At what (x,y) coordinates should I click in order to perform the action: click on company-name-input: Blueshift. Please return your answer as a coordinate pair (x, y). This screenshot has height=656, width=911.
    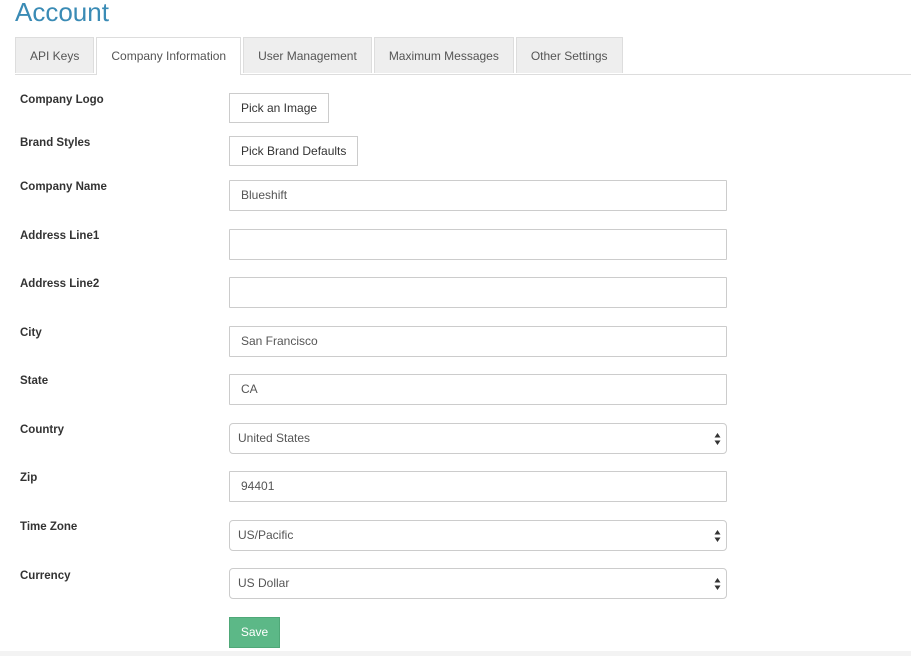
    Looking at the image, I should click on (478, 195).